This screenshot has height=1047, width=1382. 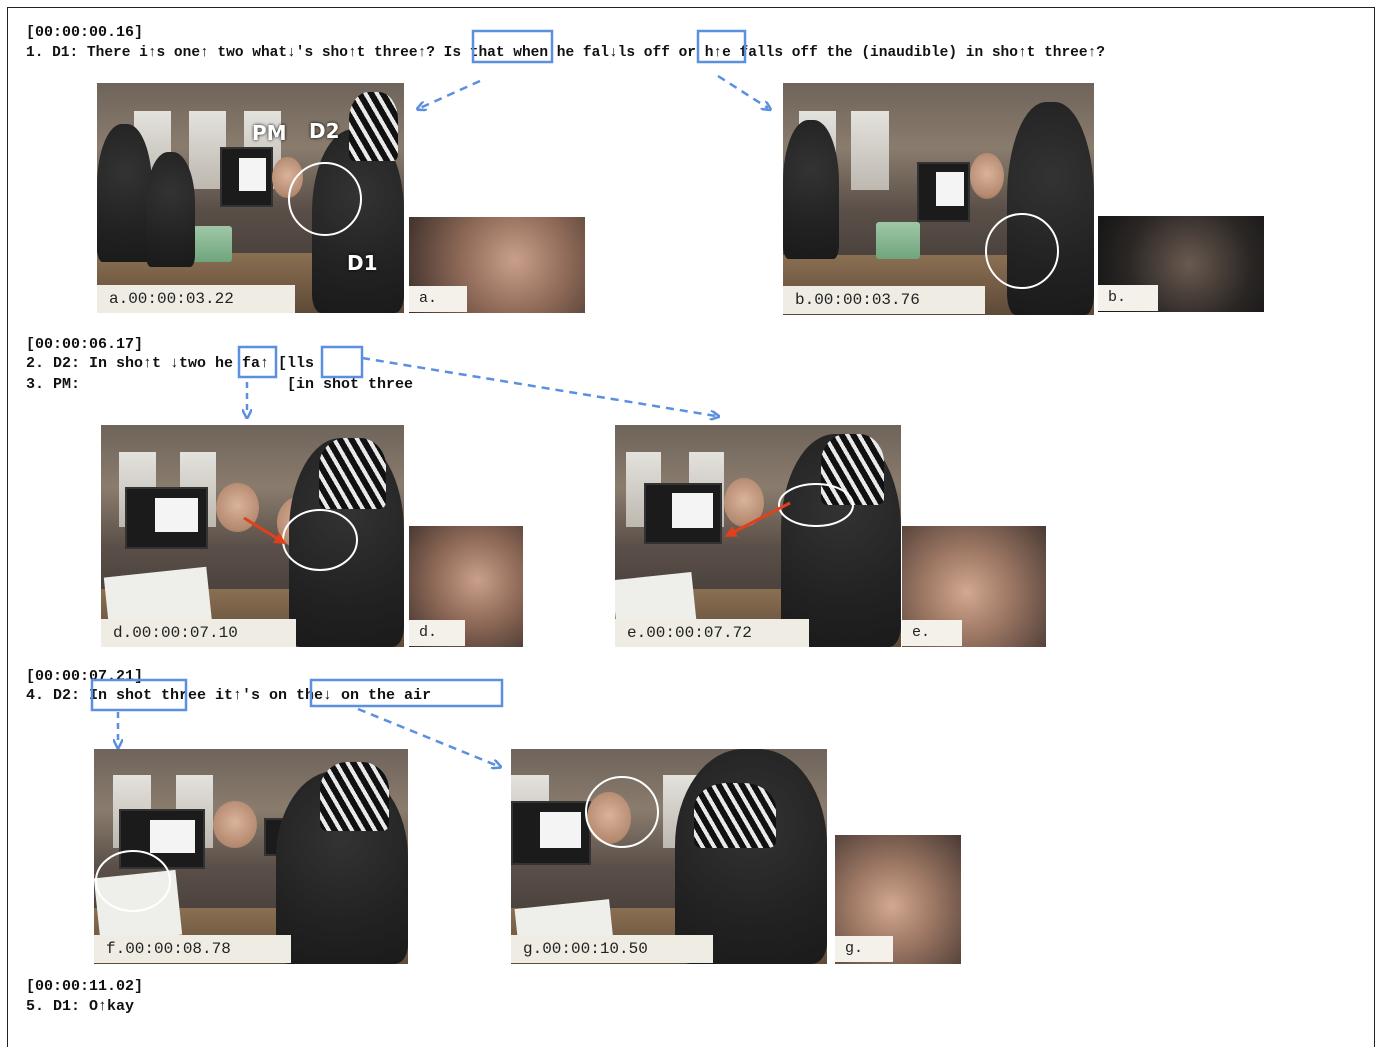 What do you see at coordinates (80, 1006) in the screenshot?
I see `transcript-line-5: 5. D1: O↑kay` at bounding box center [80, 1006].